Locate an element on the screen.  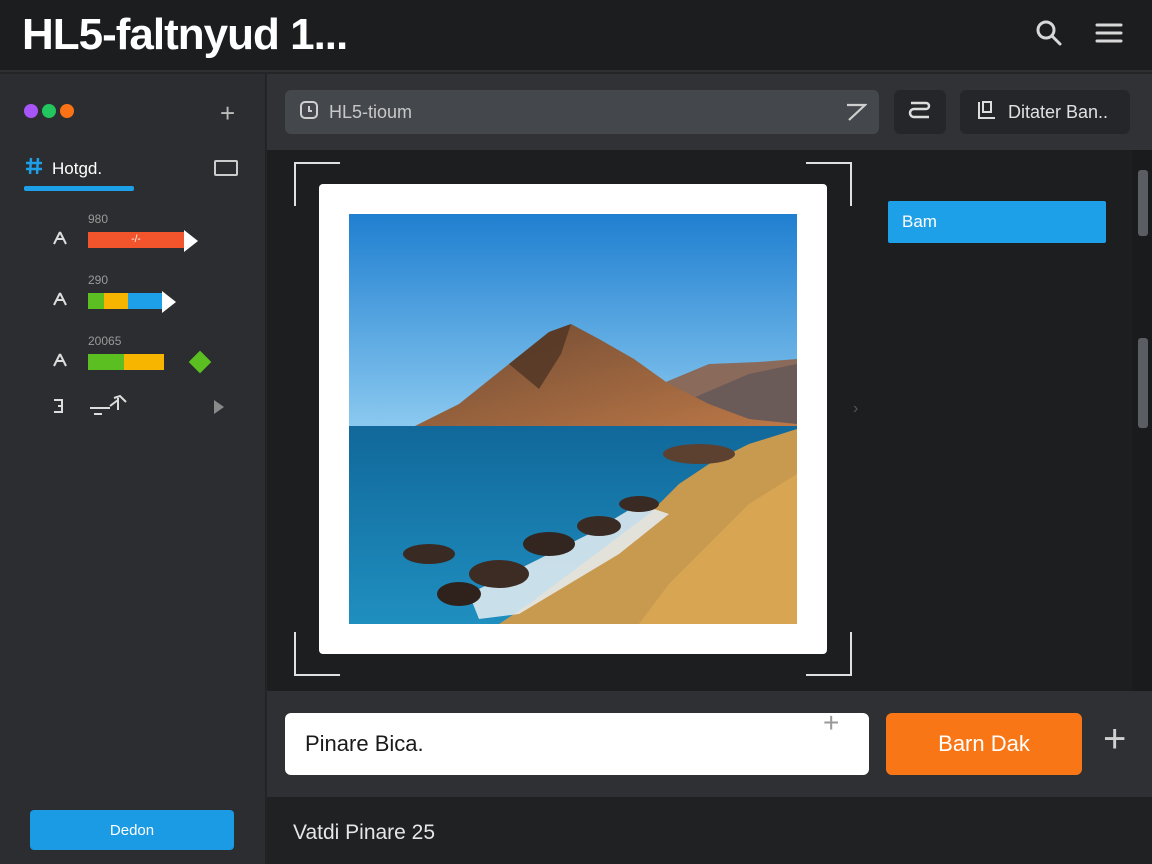
menu-icon is located at coordinates (1109, 33).